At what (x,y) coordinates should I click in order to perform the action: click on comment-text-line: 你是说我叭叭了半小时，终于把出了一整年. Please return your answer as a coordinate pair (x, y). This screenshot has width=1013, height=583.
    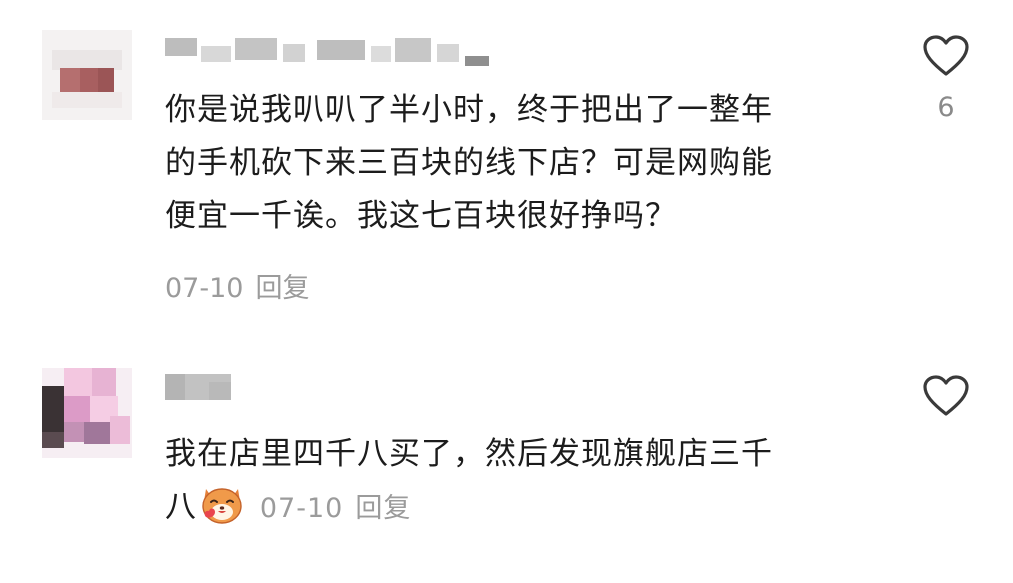
    Looking at the image, I should click on (469, 110).